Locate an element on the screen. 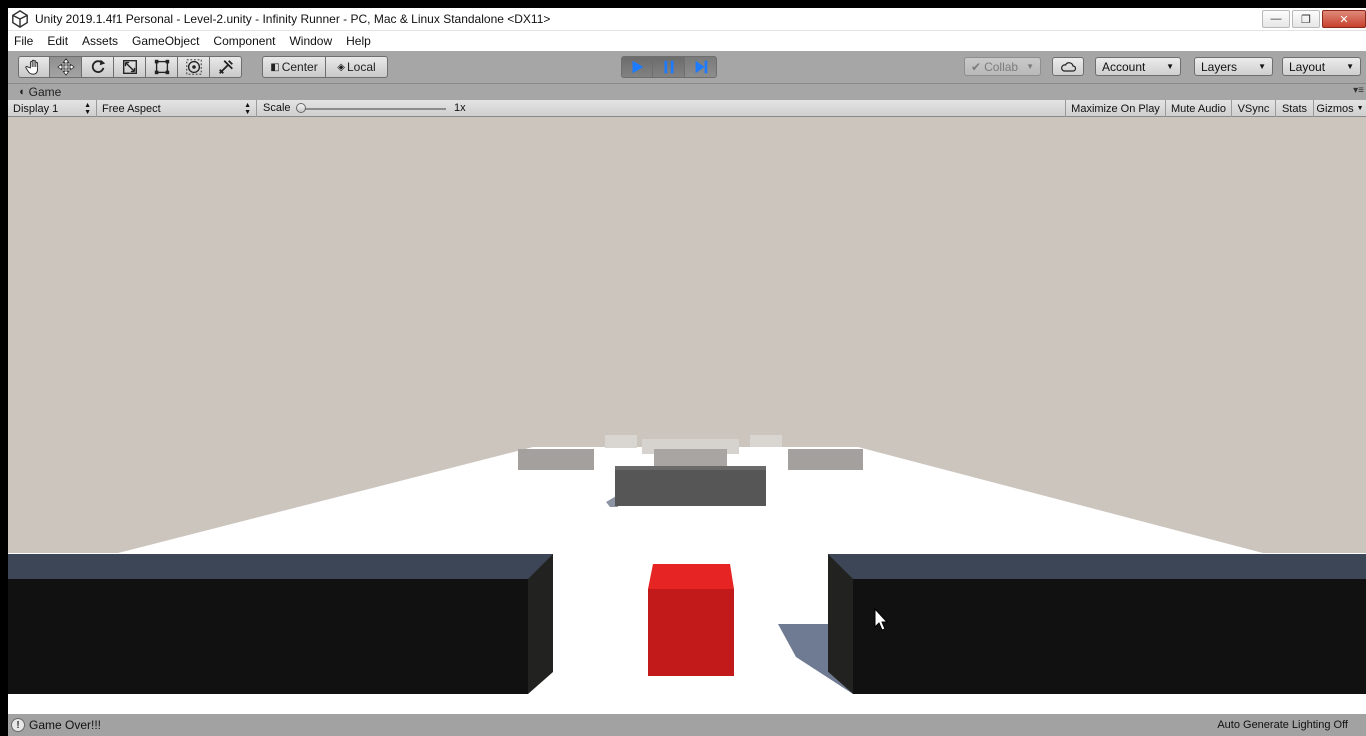  account-label: Account is located at coordinates (1124, 66).